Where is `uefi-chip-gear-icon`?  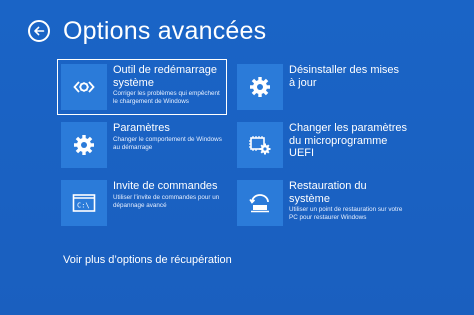
uefi-chip-gear-icon is located at coordinates (260, 145).